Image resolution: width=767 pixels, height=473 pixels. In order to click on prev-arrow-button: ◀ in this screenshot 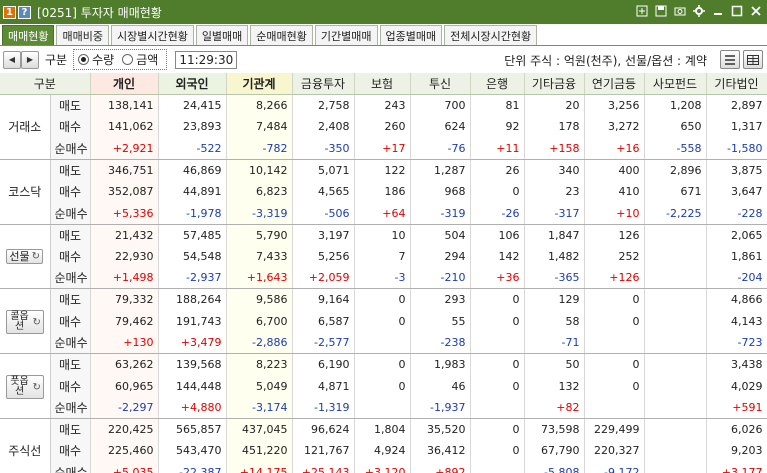, I will do `click(12, 59)`.